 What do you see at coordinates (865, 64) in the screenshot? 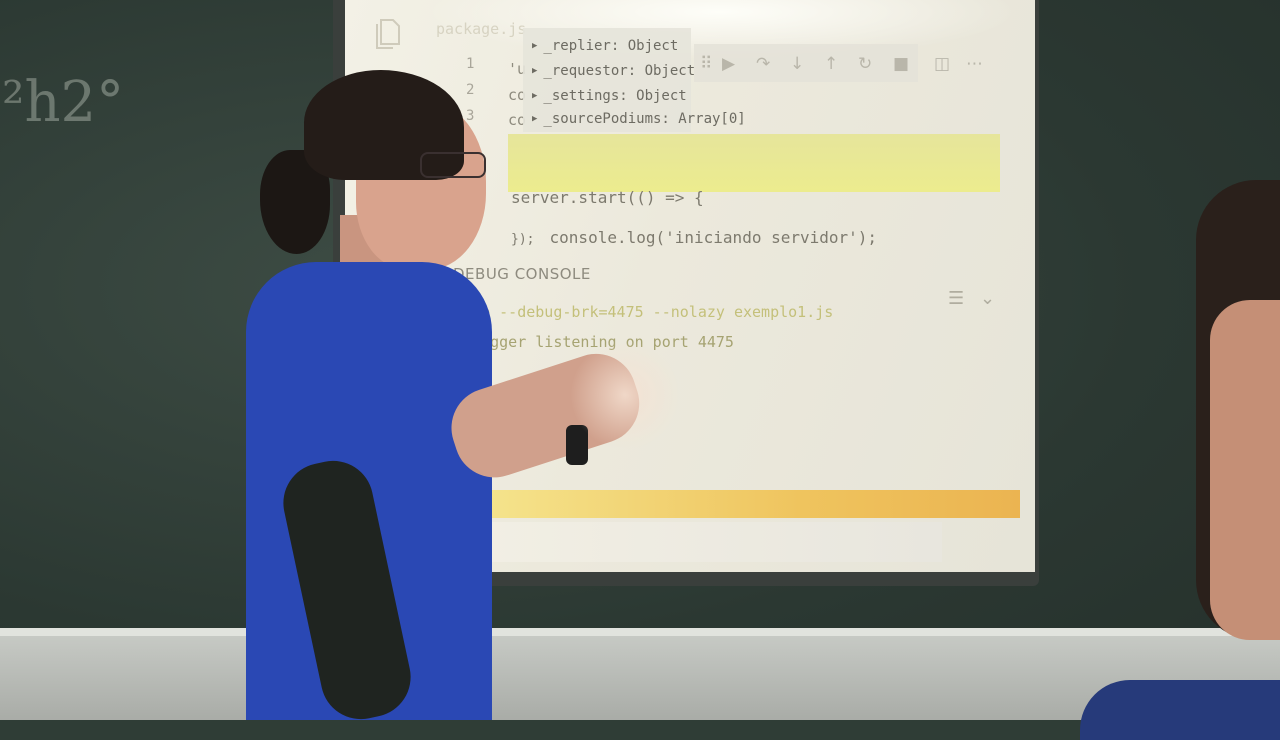
I see `restart-icon: ↻` at bounding box center [865, 64].